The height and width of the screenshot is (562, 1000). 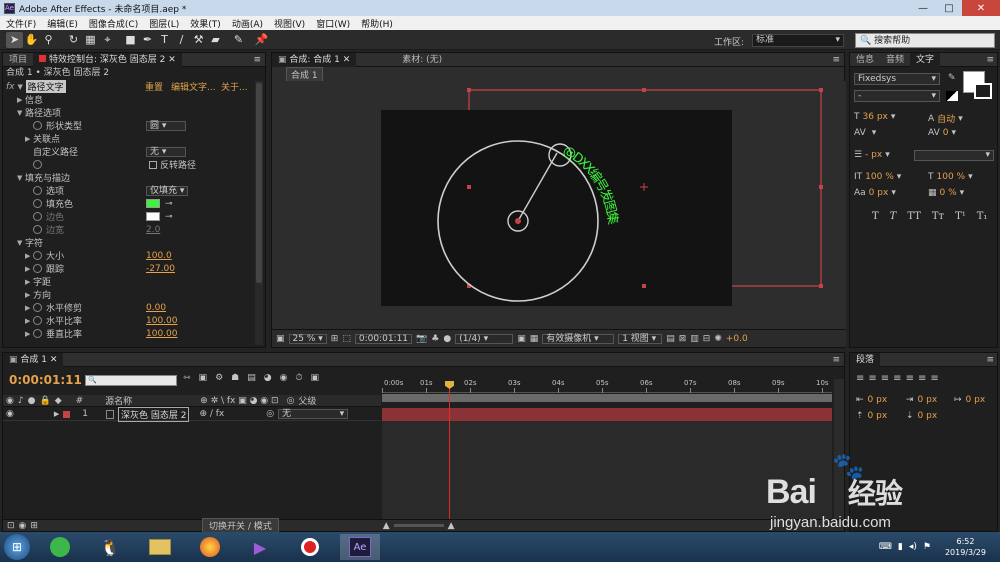 What do you see at coordinates (934, 378) in the screenshot?
I see `justify-all-icon: ≡` at bounding box center [934, 378].